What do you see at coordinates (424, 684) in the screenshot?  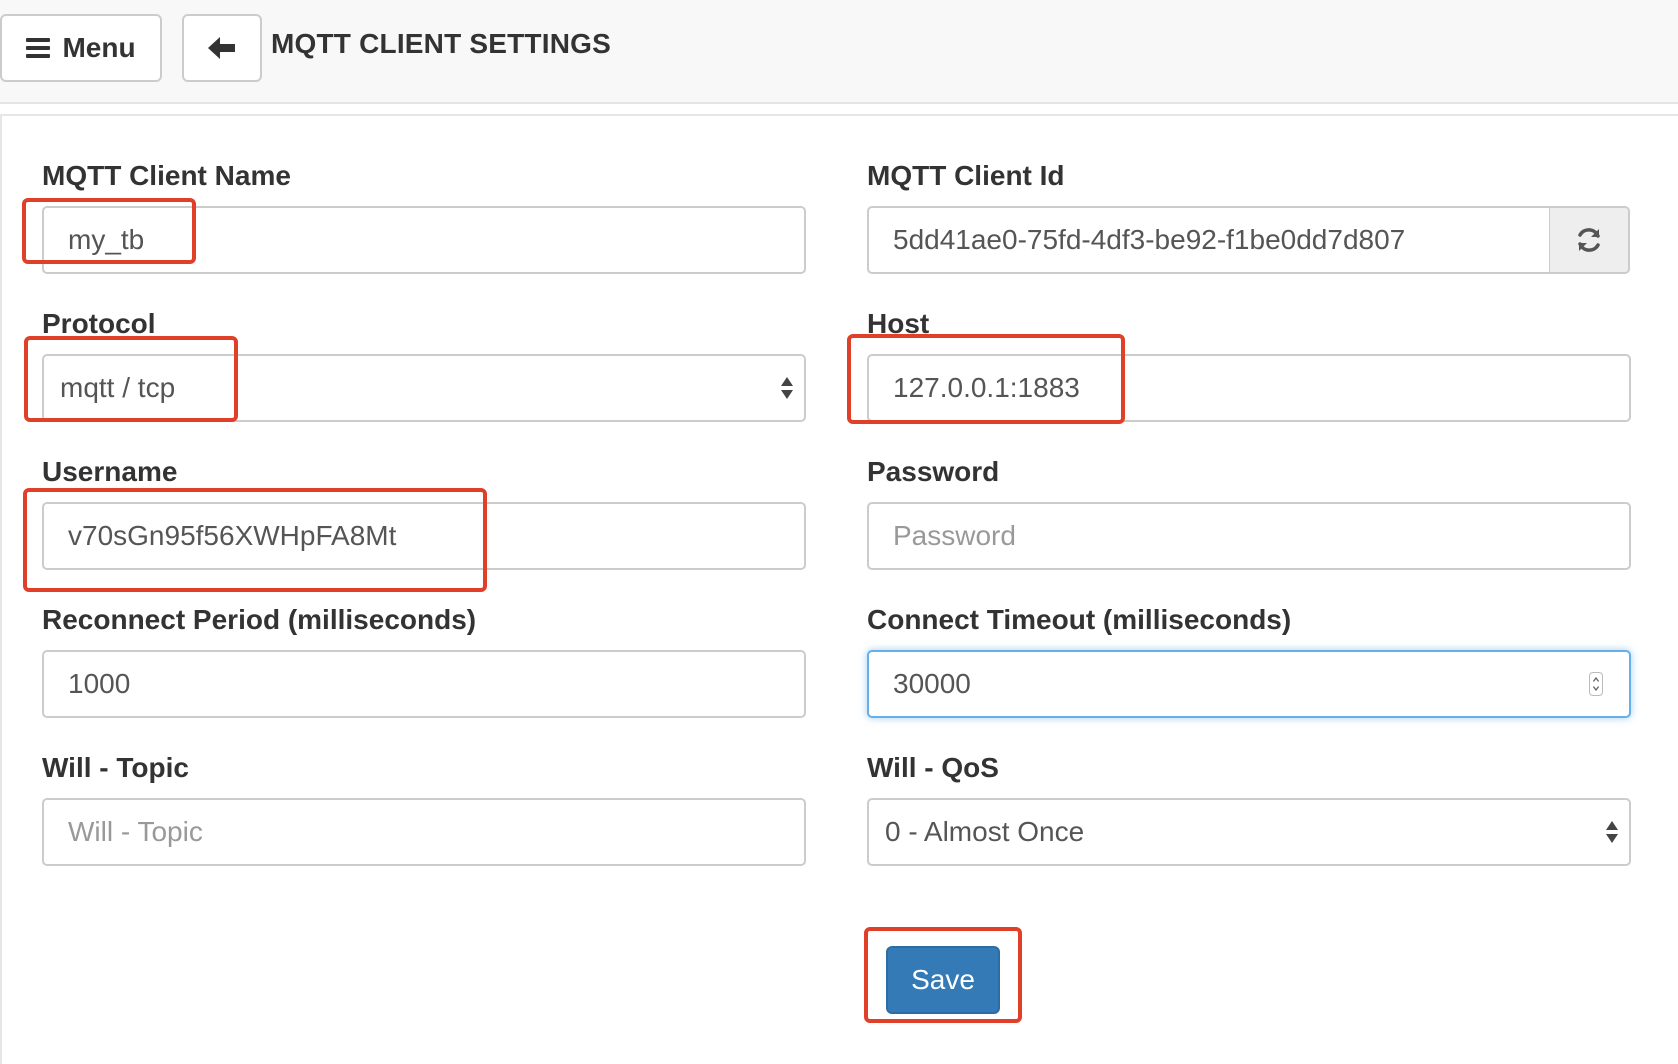 I see `reconnect-period-input: 1000` at bounding box center [424, 684].